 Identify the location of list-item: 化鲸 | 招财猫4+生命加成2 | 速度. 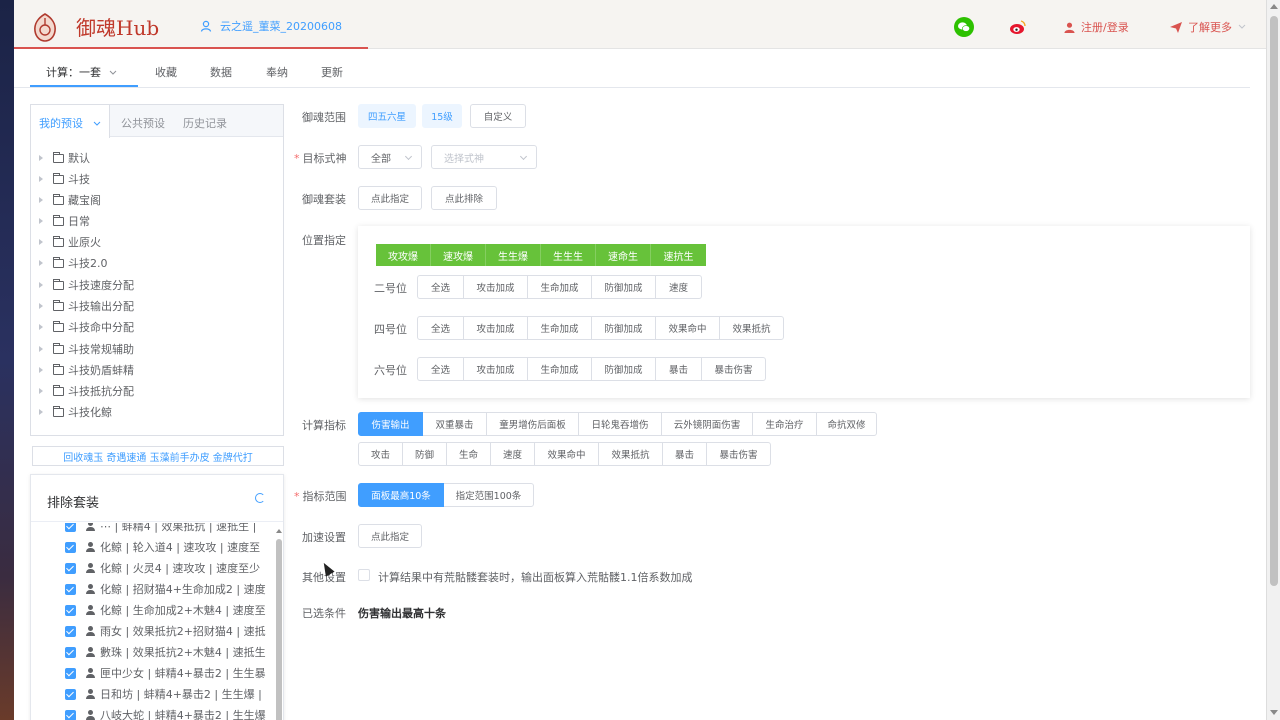
(168, 589).